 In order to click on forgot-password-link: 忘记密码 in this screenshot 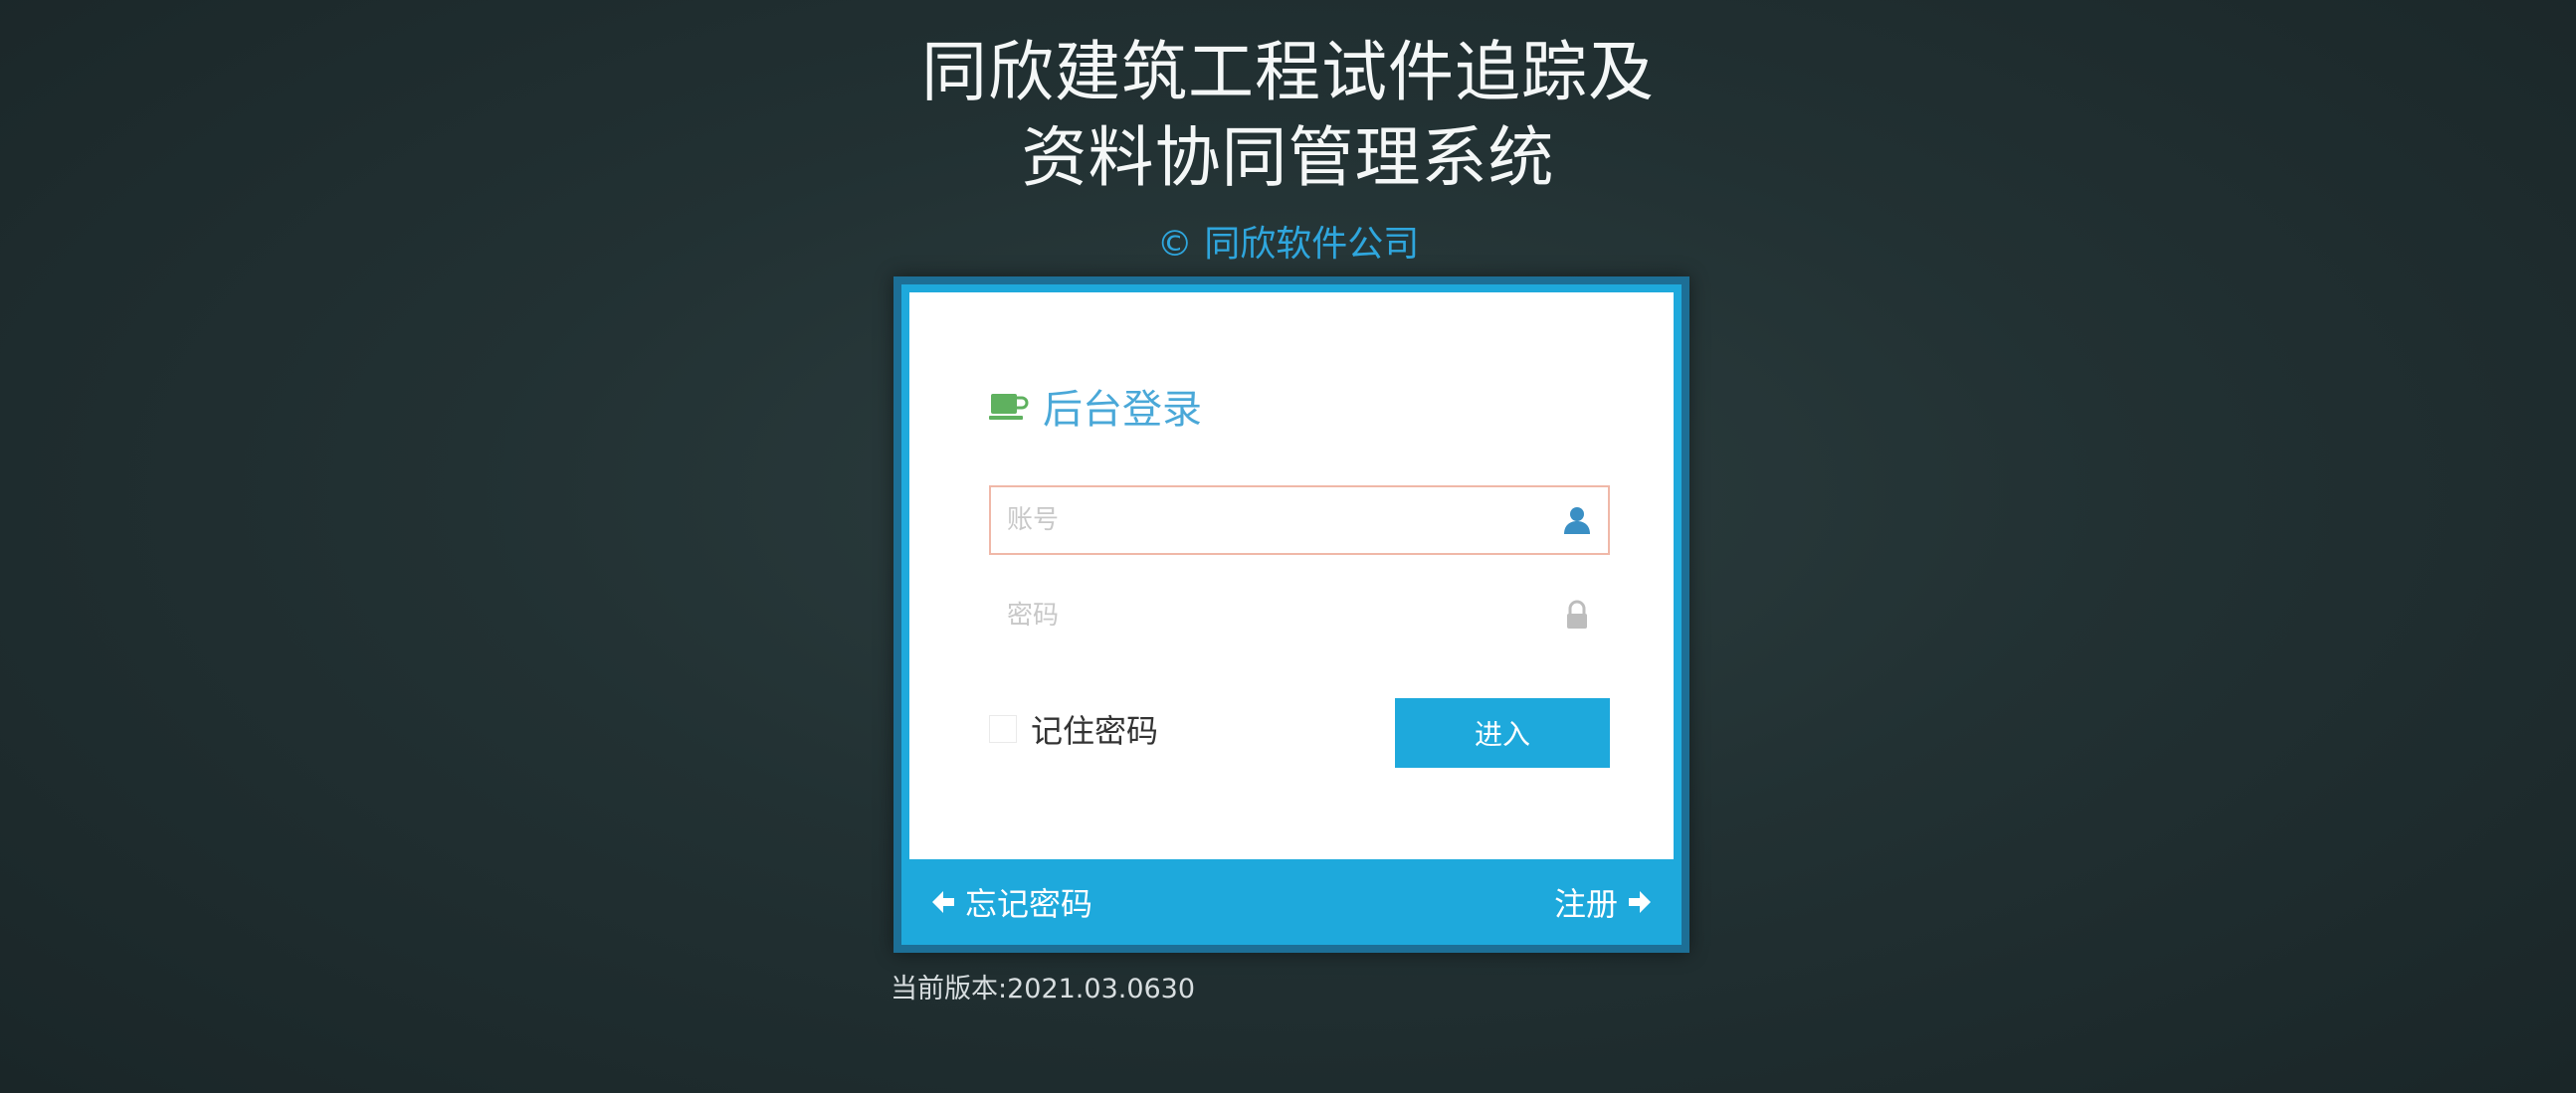, I will do `click(1010, 902)`.